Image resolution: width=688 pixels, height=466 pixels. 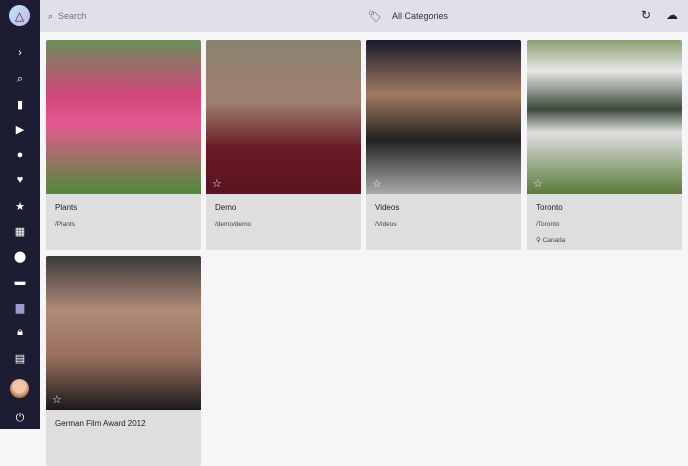 What do you see at coordinates (20, 129) in the screenshot?
I see `play-icon: ▶` at bounding box center [20, 129].